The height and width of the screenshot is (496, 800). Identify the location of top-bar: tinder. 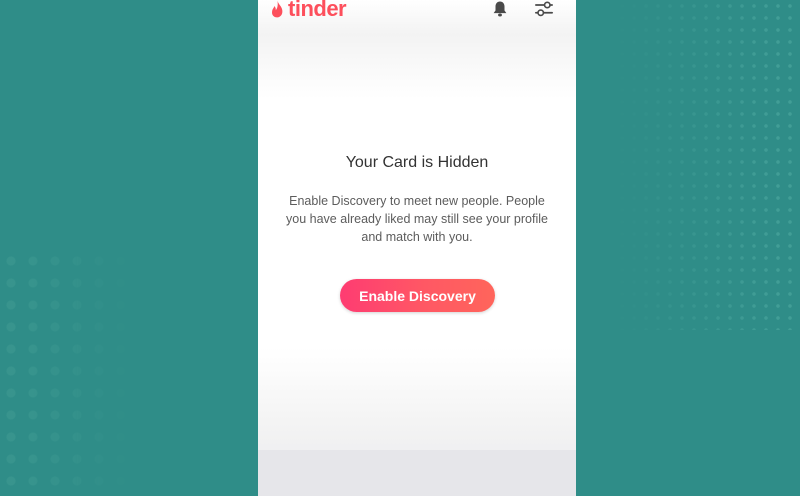
(417, 11).